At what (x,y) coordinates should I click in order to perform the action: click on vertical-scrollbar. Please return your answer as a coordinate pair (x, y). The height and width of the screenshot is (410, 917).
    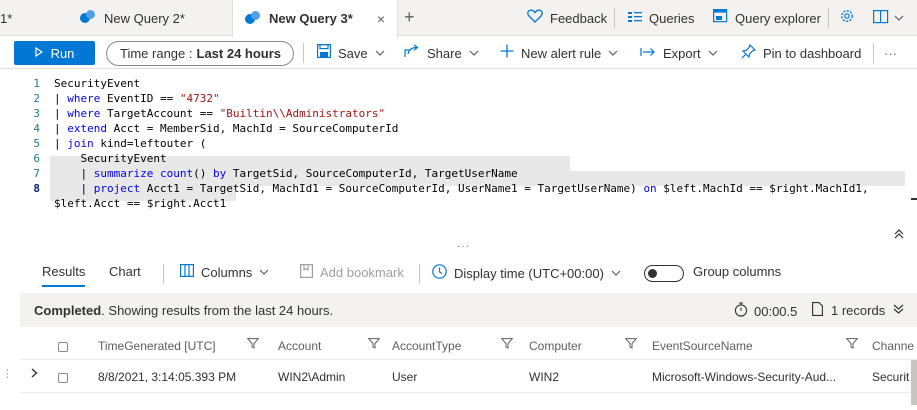
    Looking at the image, I should click on (914, 382).